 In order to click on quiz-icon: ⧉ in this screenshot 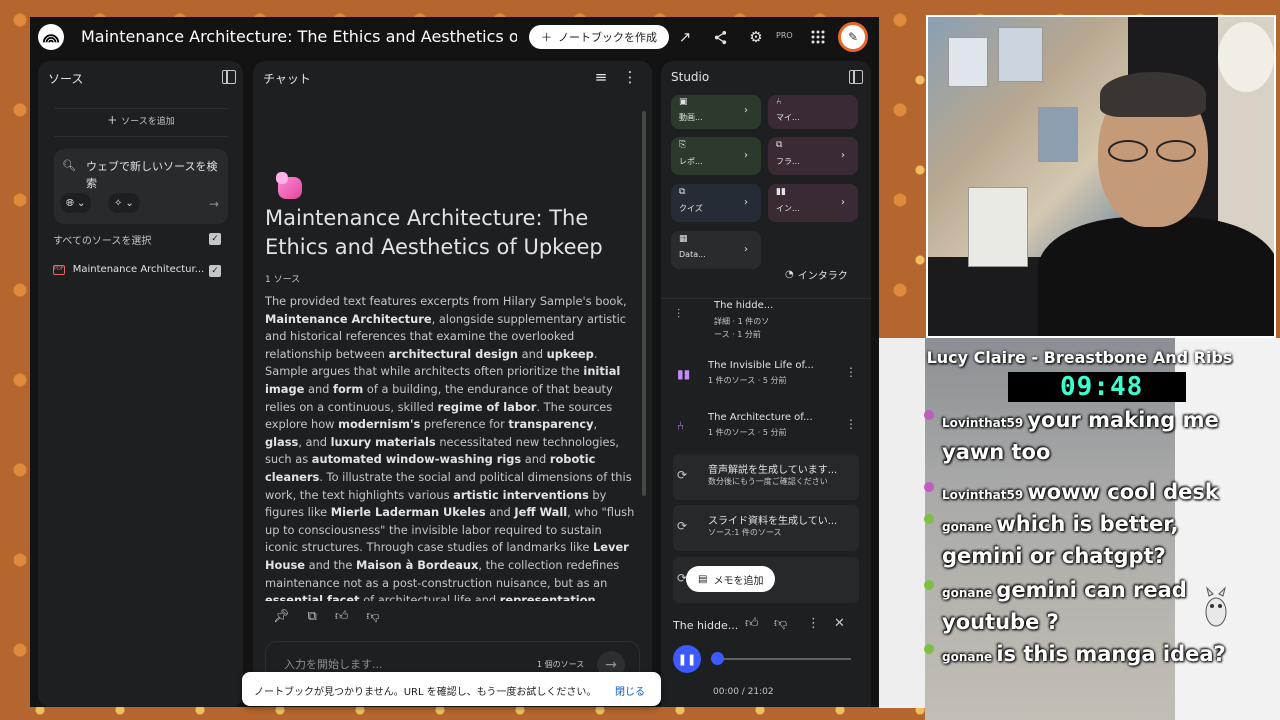, I will do `click(682, 192)`.